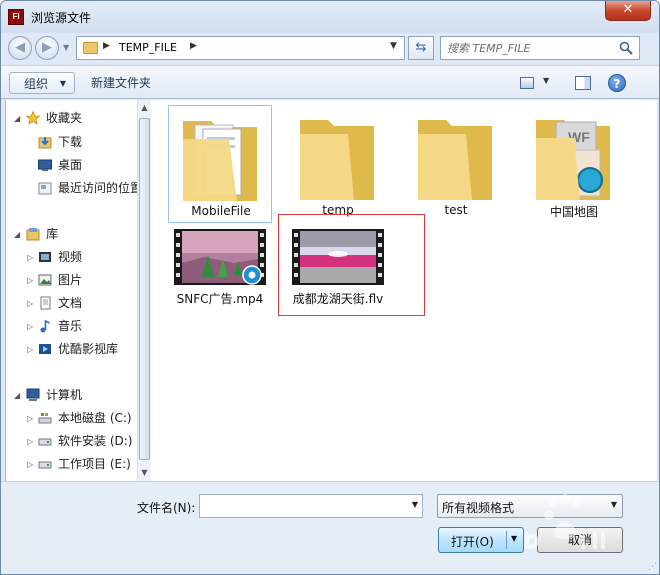 This screenshot has width=660, height=575. I want to click on sidebar-item-label: 最近访问的位置, so click(100, 188).